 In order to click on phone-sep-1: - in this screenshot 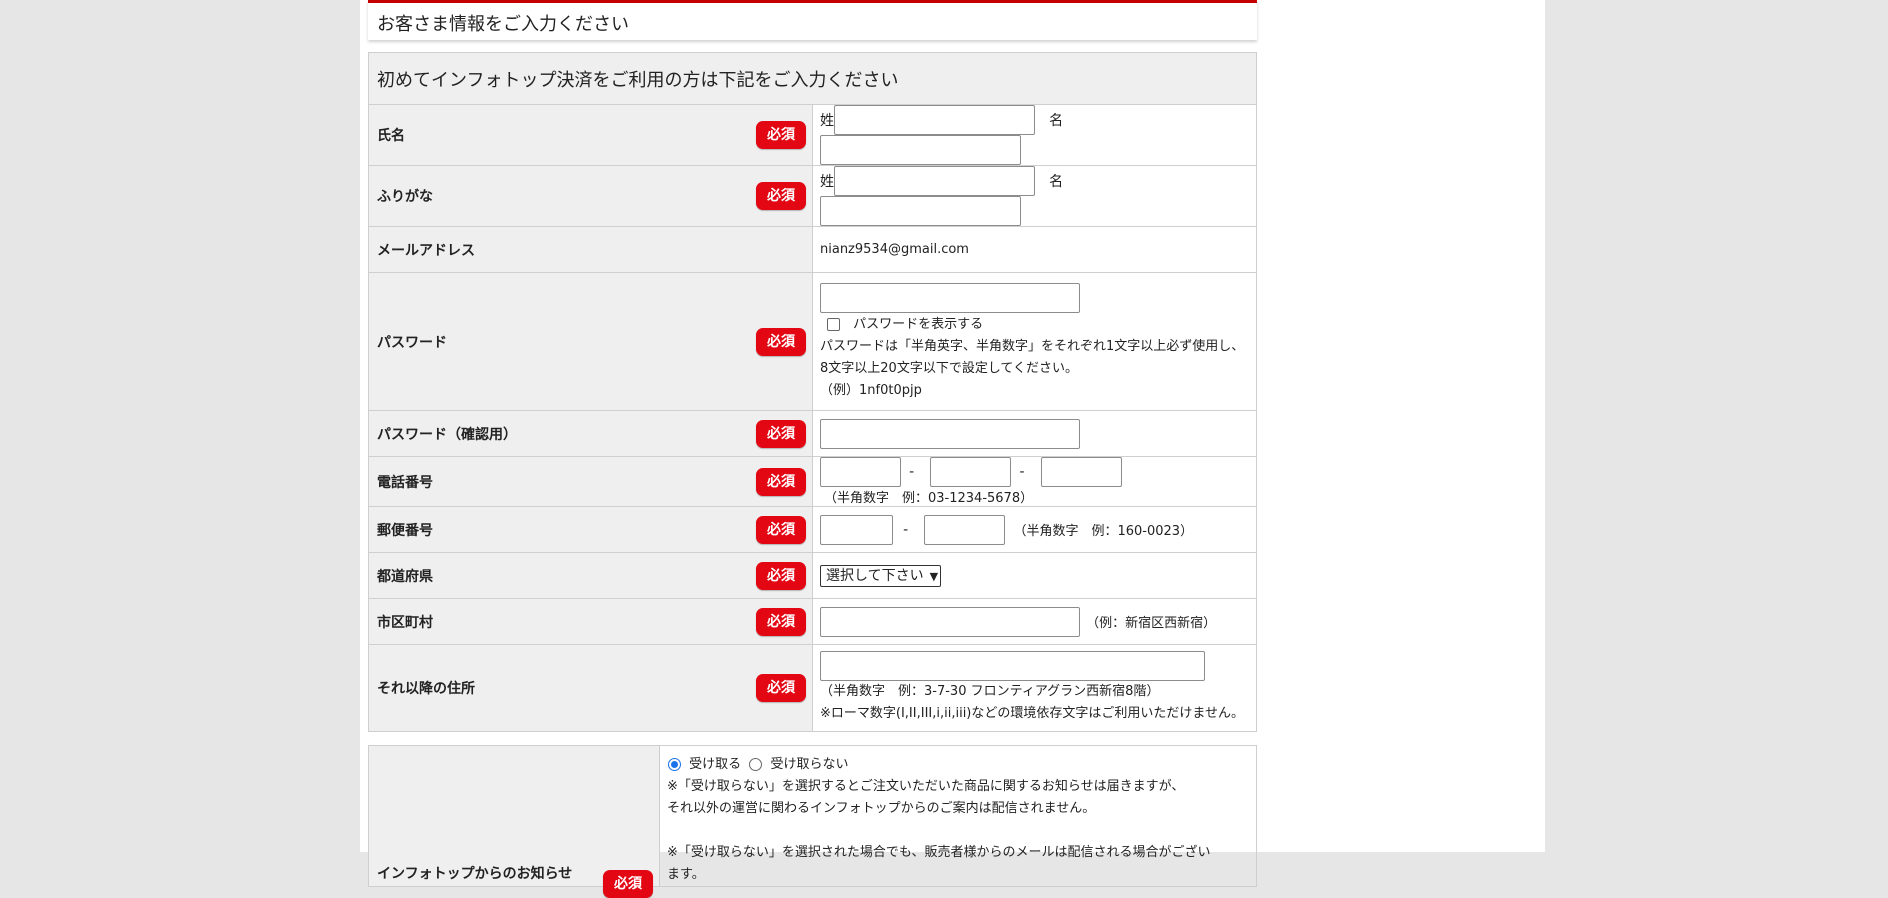, I will do `click(912, 472)`.